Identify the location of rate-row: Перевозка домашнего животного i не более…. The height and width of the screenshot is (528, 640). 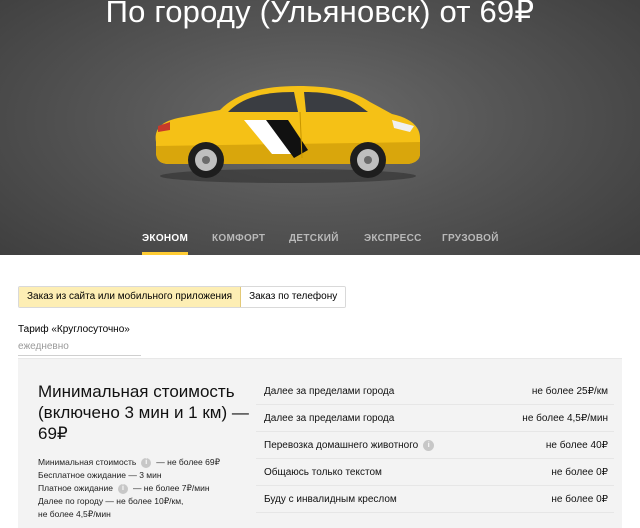
(435, 445).